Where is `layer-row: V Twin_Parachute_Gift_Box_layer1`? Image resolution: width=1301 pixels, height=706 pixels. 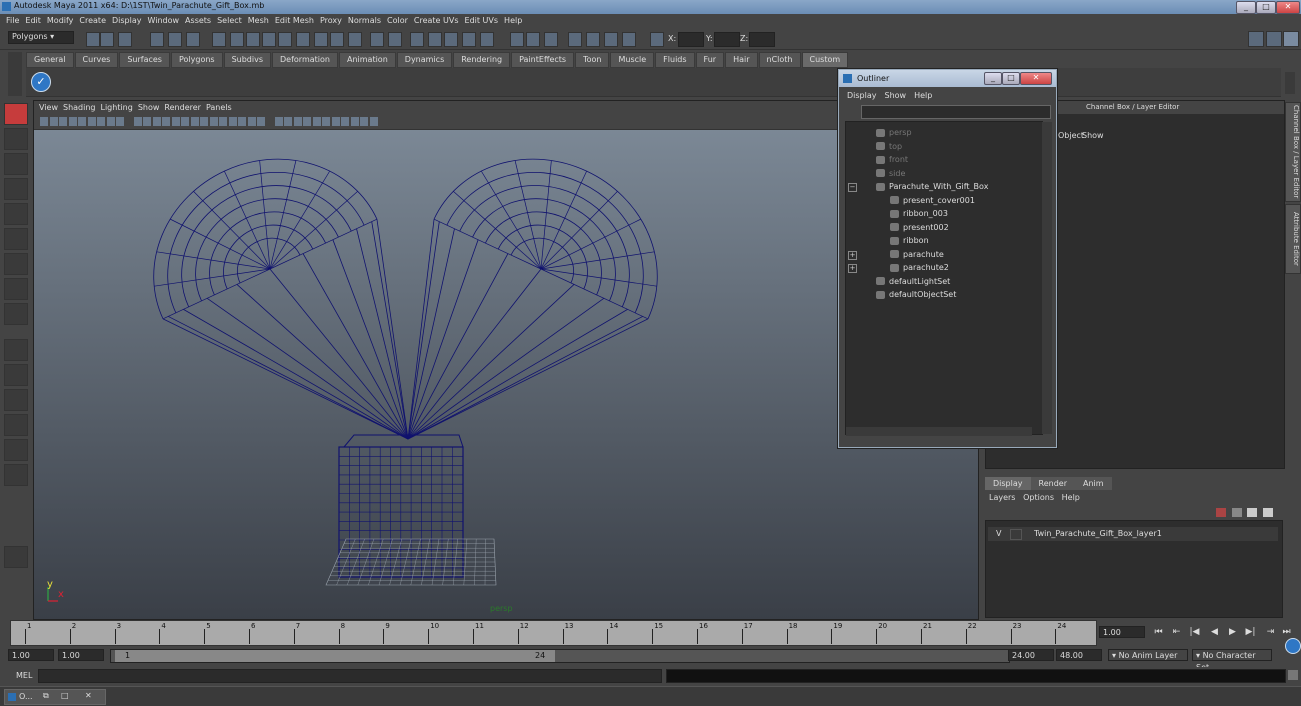 layer-row: V Twin_Parachute_Gift_Box_layer1 is located at coordinates (1133, 534).